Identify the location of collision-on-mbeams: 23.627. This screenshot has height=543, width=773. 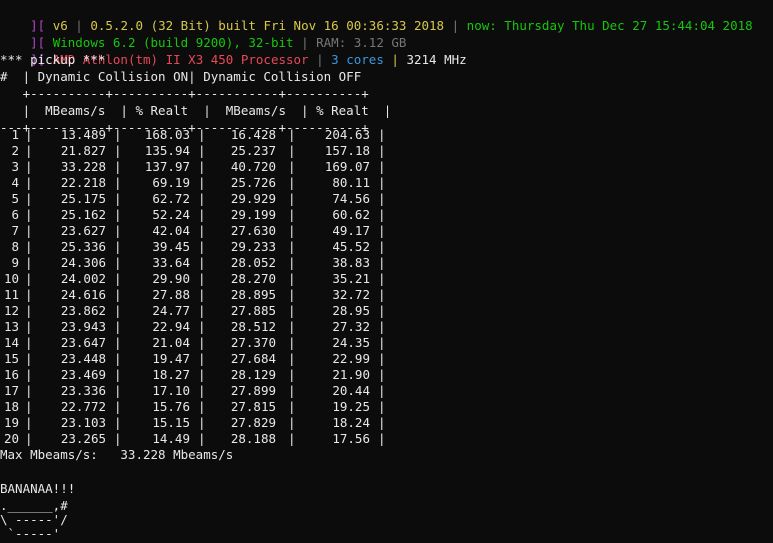
(83, 230).